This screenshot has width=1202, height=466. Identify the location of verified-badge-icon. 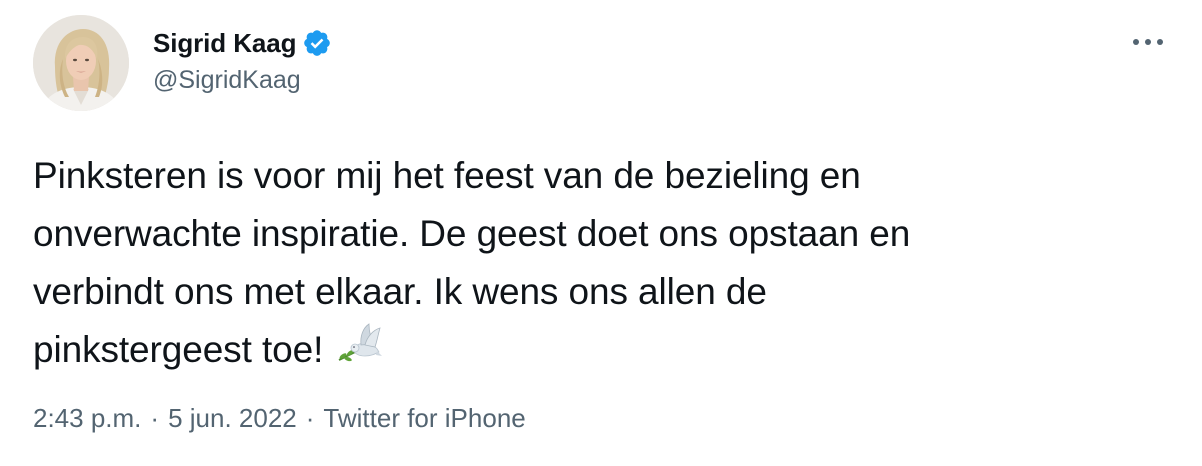
(317, 43).